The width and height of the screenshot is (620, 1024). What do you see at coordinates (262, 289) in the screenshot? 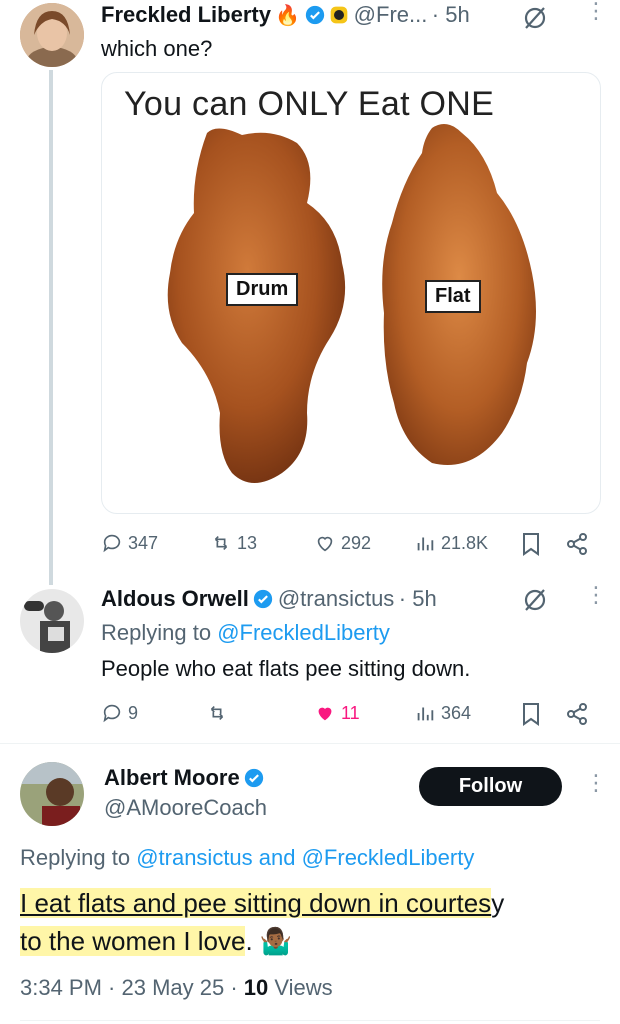
I see `drum-label: Drum` at bounding box center [262, 289].